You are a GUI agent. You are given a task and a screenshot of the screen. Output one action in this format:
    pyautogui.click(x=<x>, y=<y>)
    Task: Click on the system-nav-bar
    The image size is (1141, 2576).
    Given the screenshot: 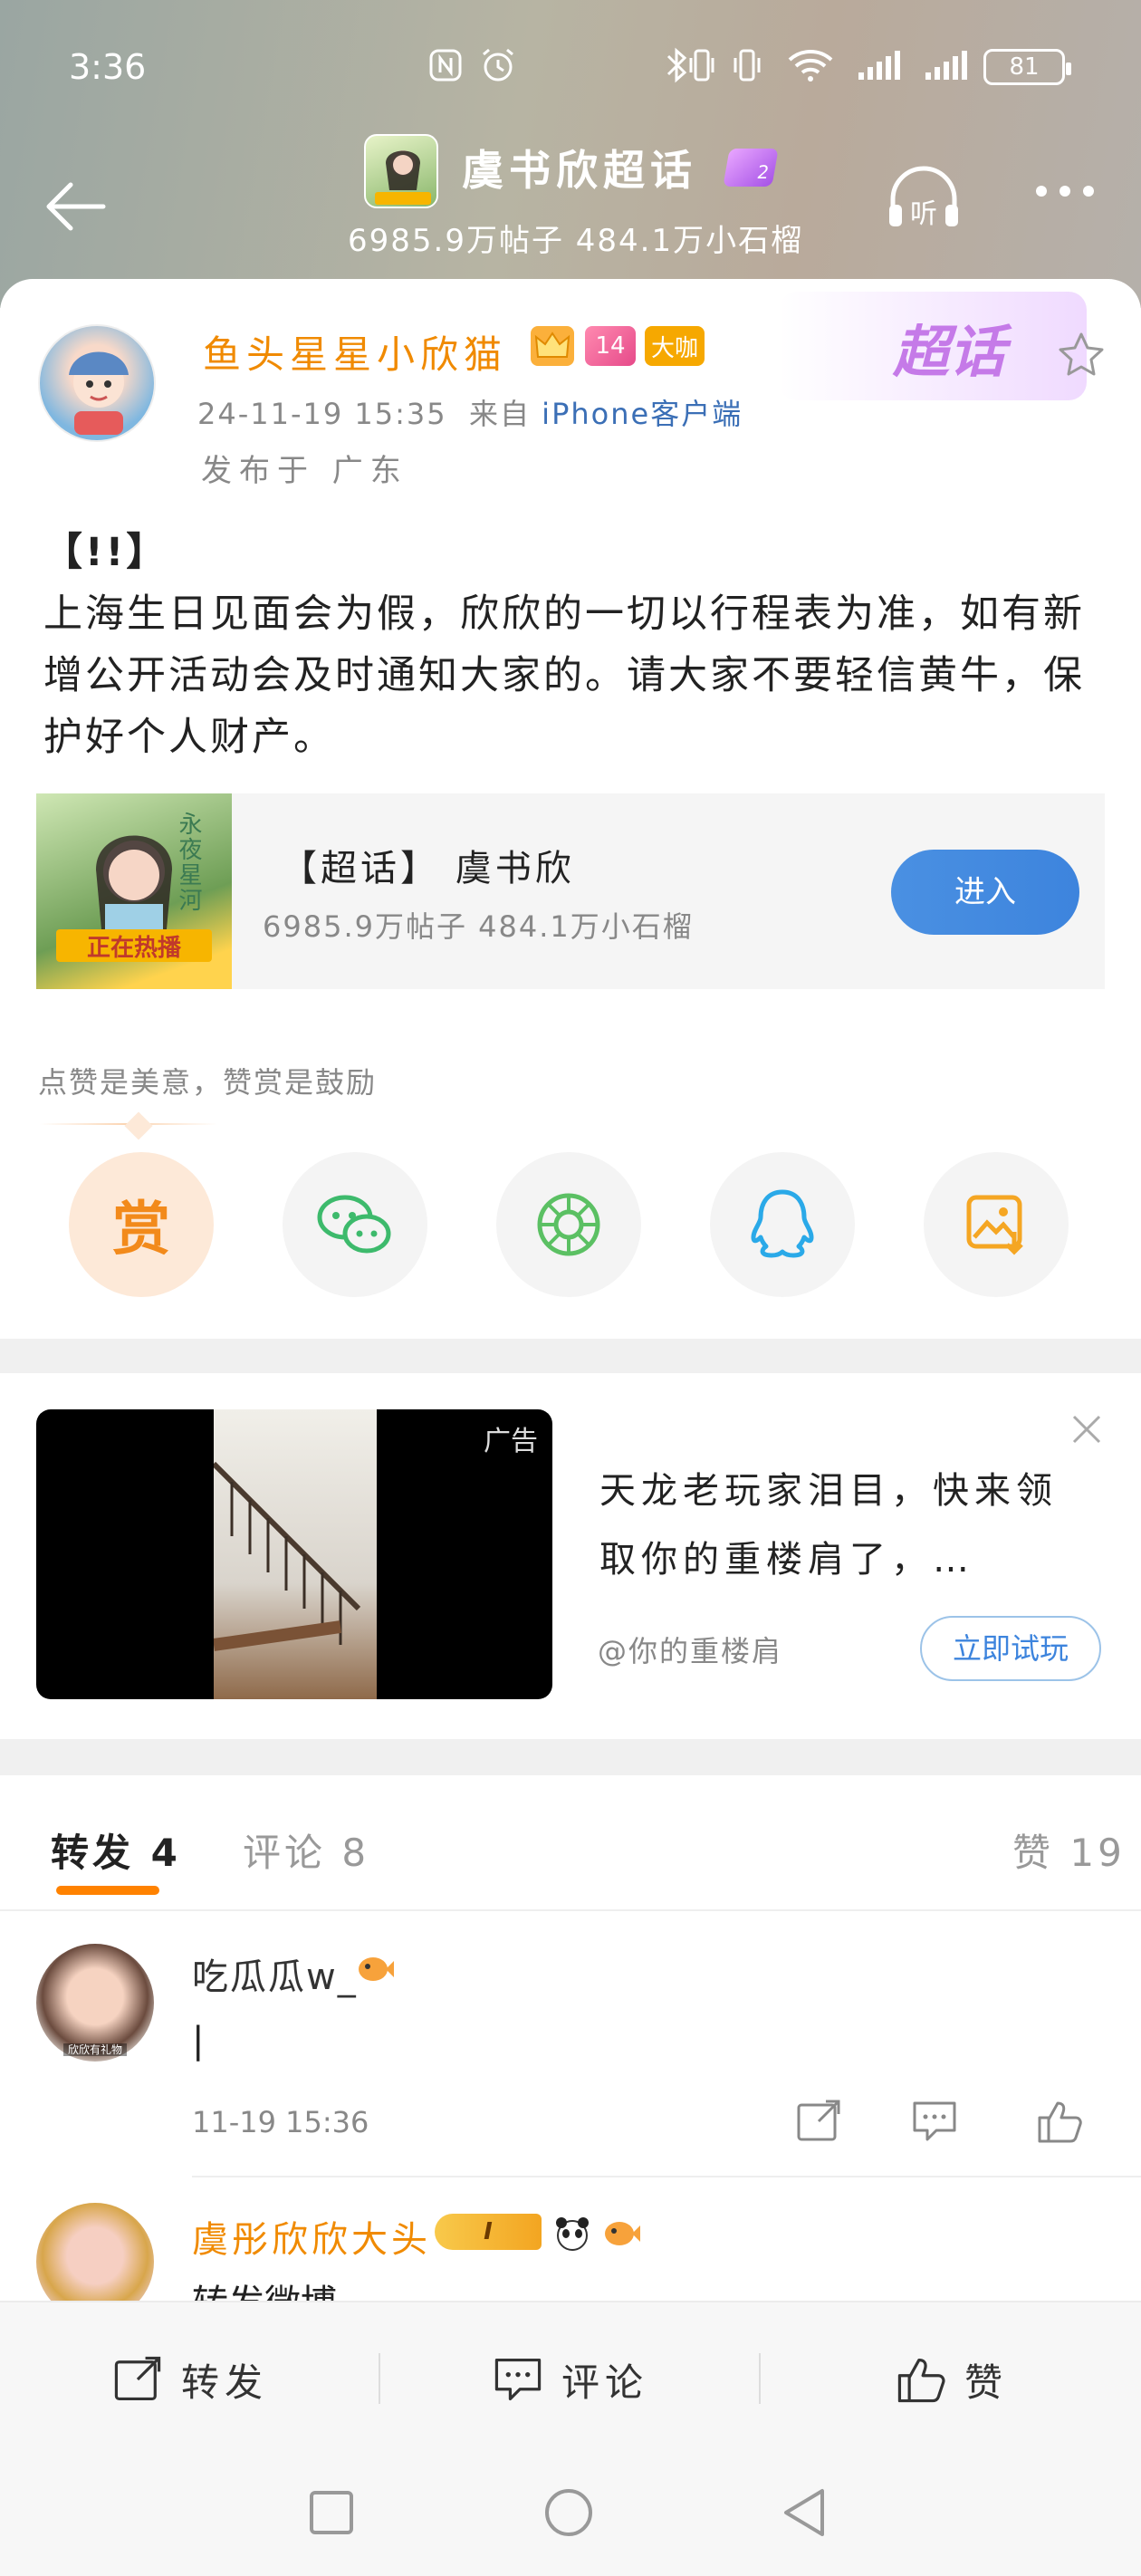 What is the action you would take?
    pyautogui.click(x=570, y=2515)
    